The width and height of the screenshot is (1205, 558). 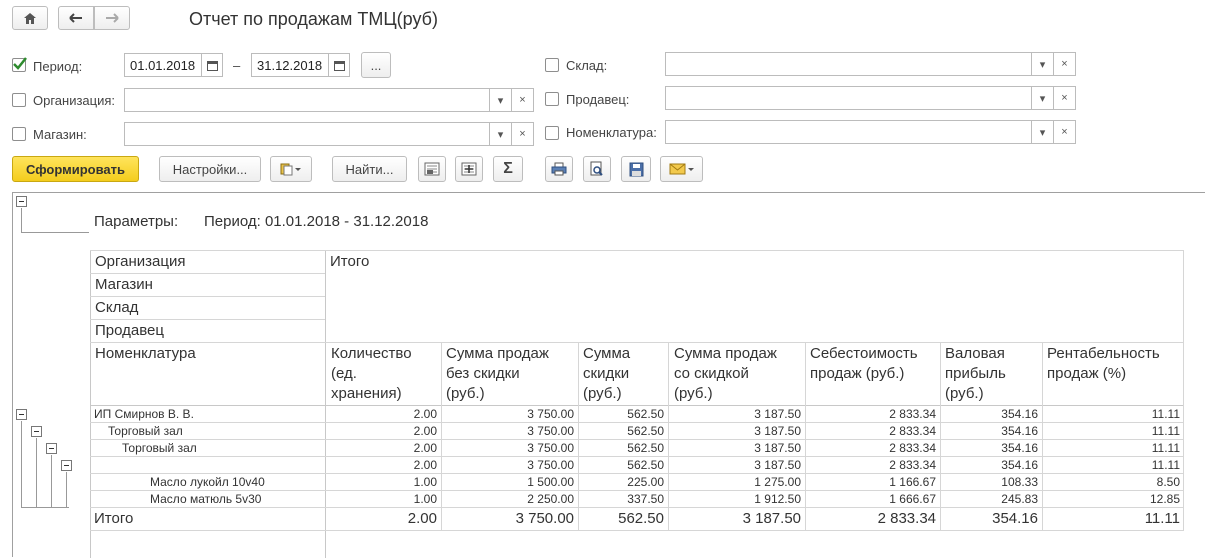 I want to click on calendar-icon, so click(x=339, y=65).